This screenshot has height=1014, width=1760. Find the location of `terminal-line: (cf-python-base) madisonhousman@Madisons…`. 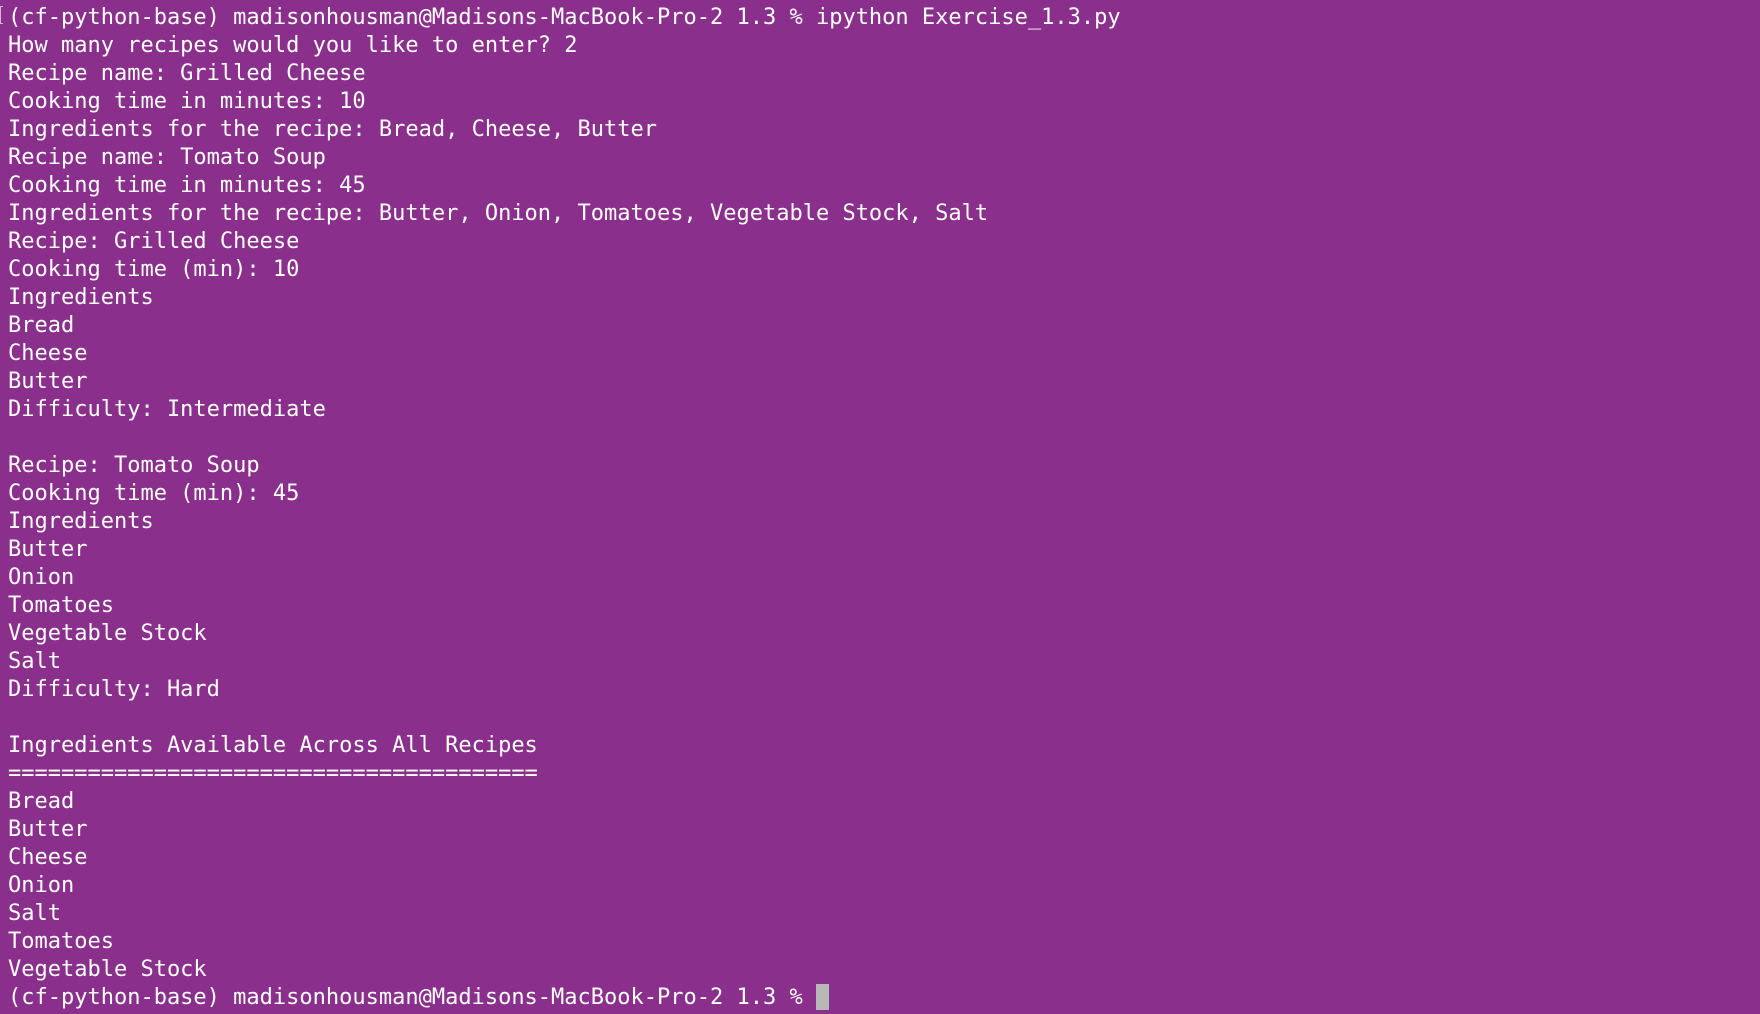

terminal-line: (cf-python-base) madisonhousman@Madisons… is located at coordinates (564, 17).